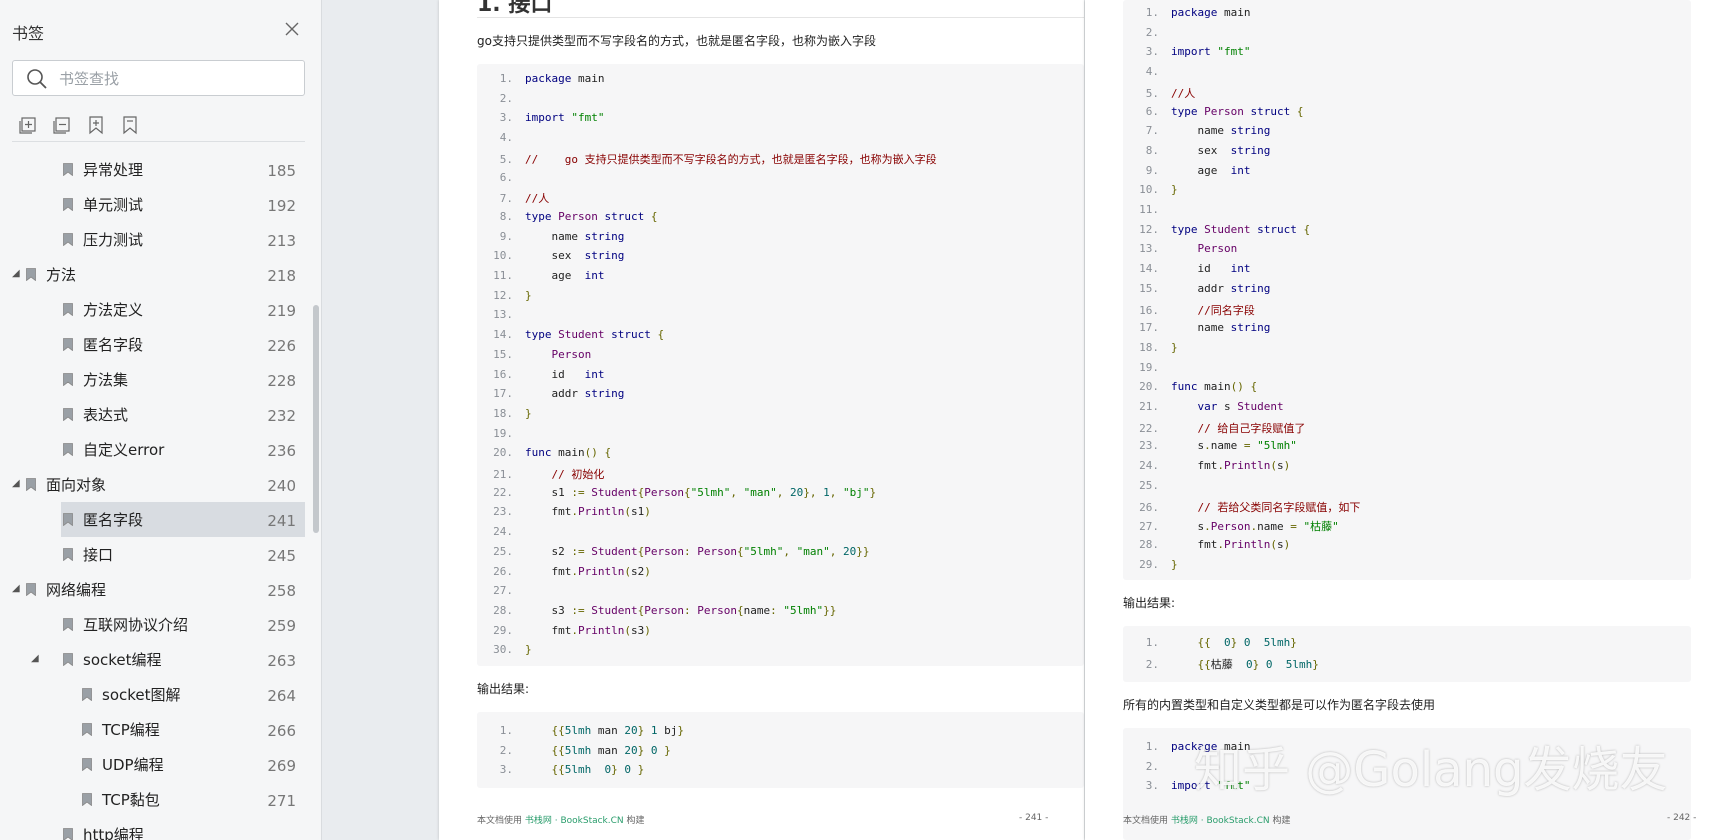 This screenshot has width=1721, height=840. What do you see at coordinates (155, 554) in the screenshot?
I see `bookmark-item: 接口 245` at bounding box center [155, 554].